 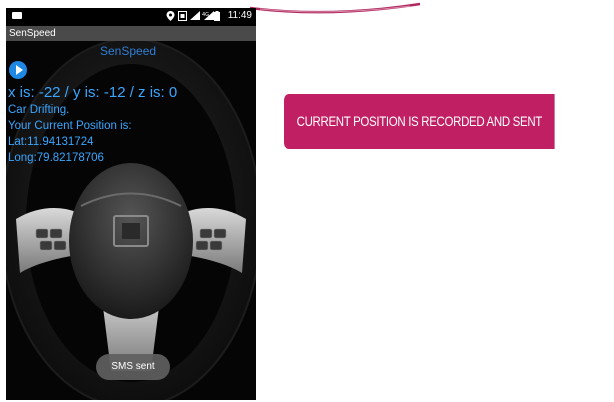 I want to click on status-time: 11:49, so click(x=239, y=15).